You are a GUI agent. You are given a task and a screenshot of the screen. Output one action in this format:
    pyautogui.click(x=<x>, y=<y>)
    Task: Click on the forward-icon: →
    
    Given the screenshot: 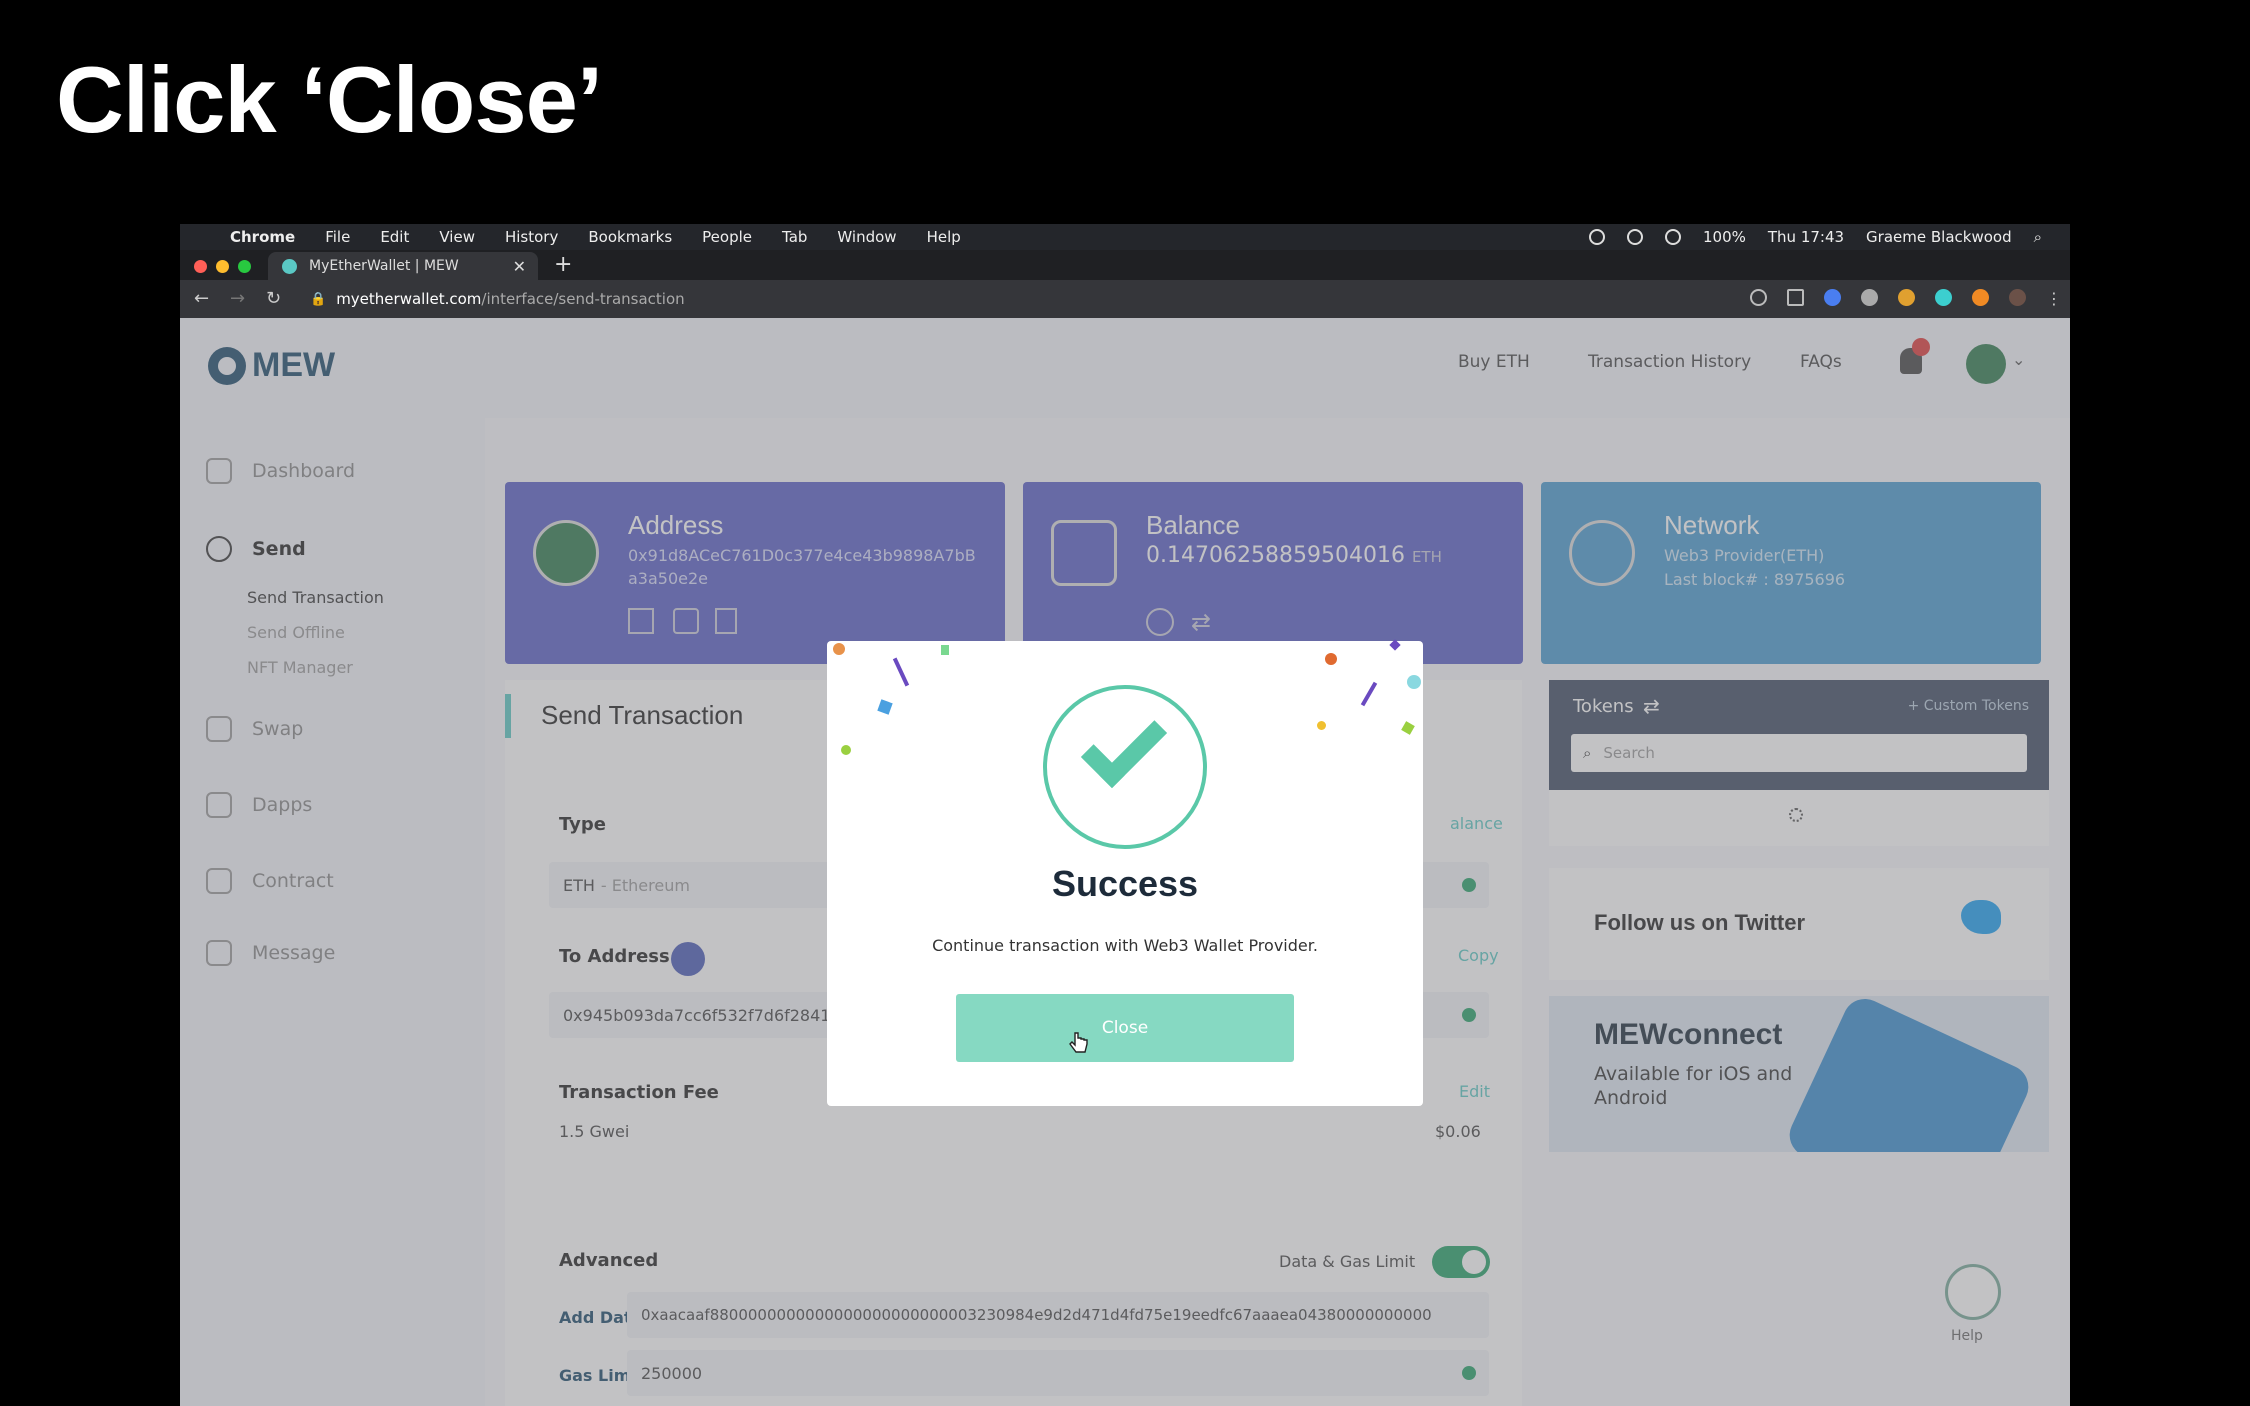 What is the action you would take?
    pyautogui.click(x=237, y=298)
    